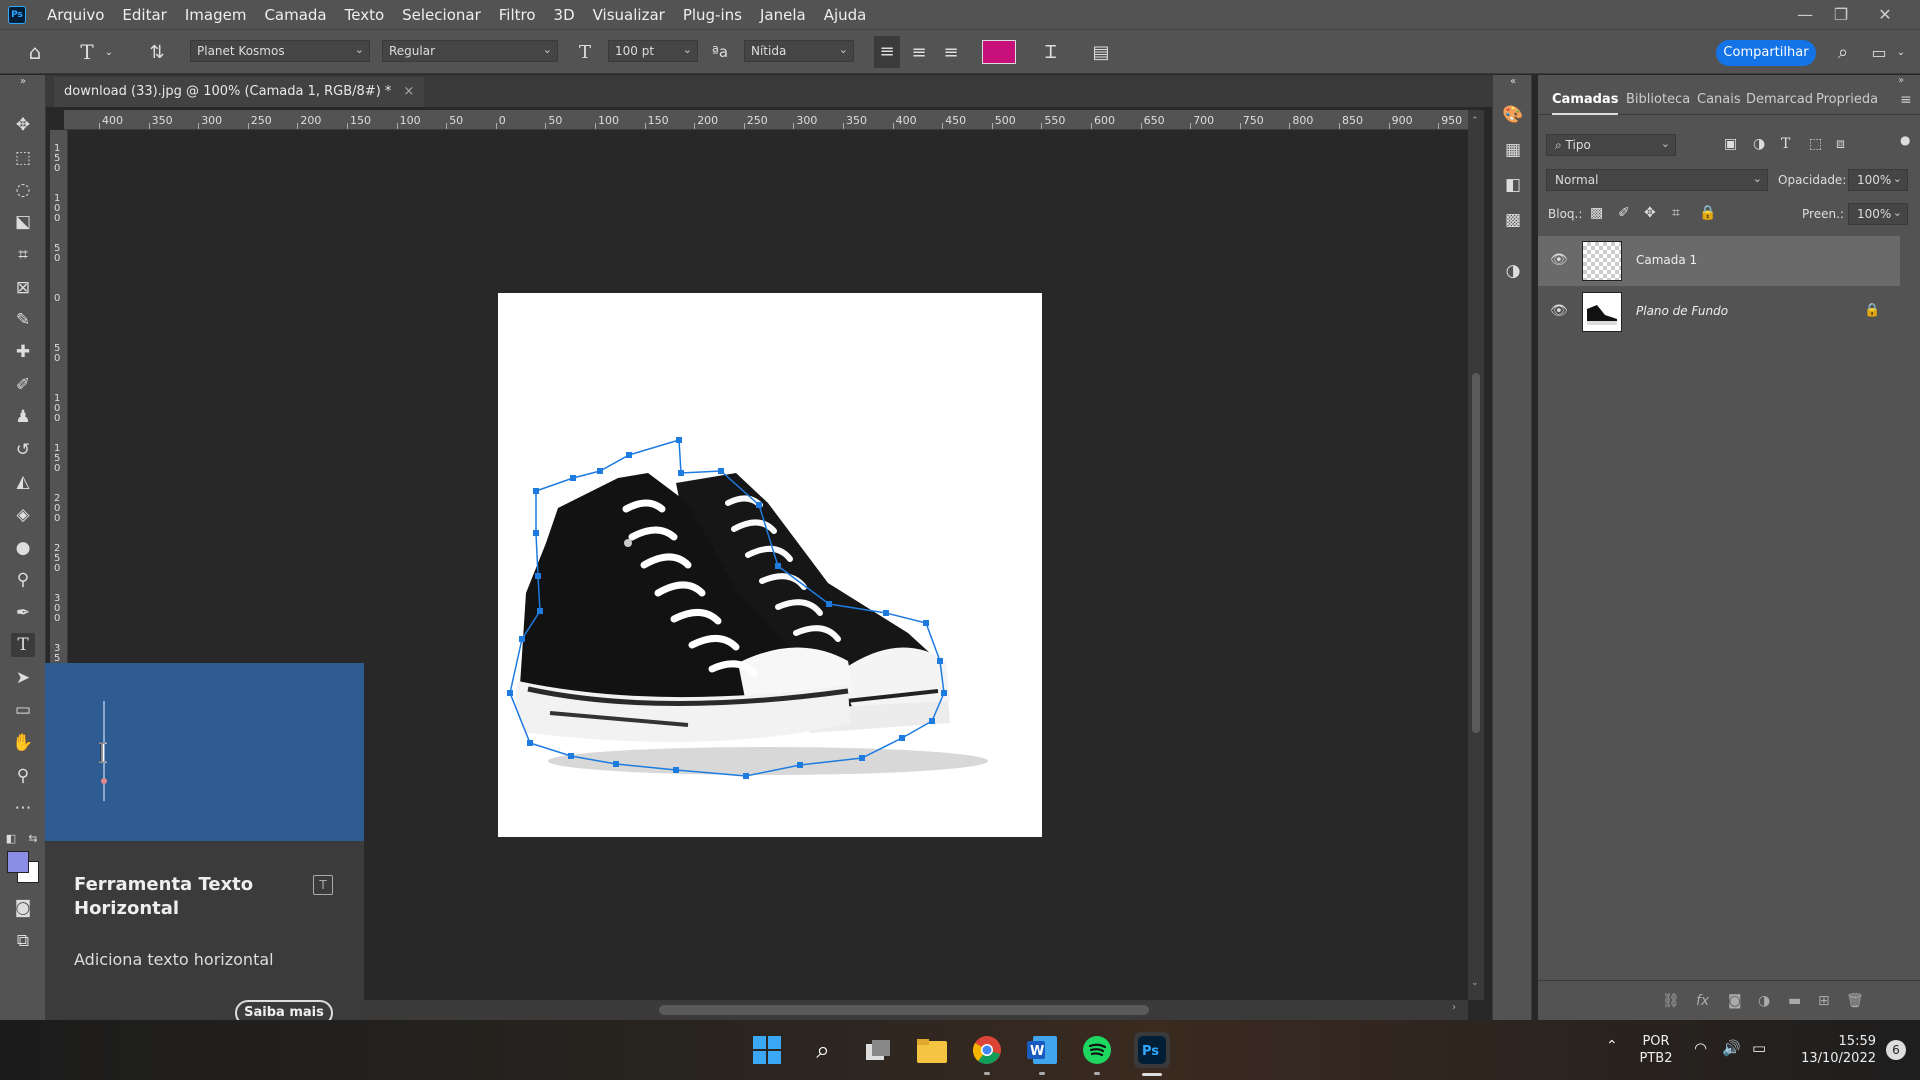 Image resolution: width=1920 pixels, height=1080 pixels. Describe the element at coordinates (365, 15) in the screenshot. I see `menu-texto: Texto` at that location.